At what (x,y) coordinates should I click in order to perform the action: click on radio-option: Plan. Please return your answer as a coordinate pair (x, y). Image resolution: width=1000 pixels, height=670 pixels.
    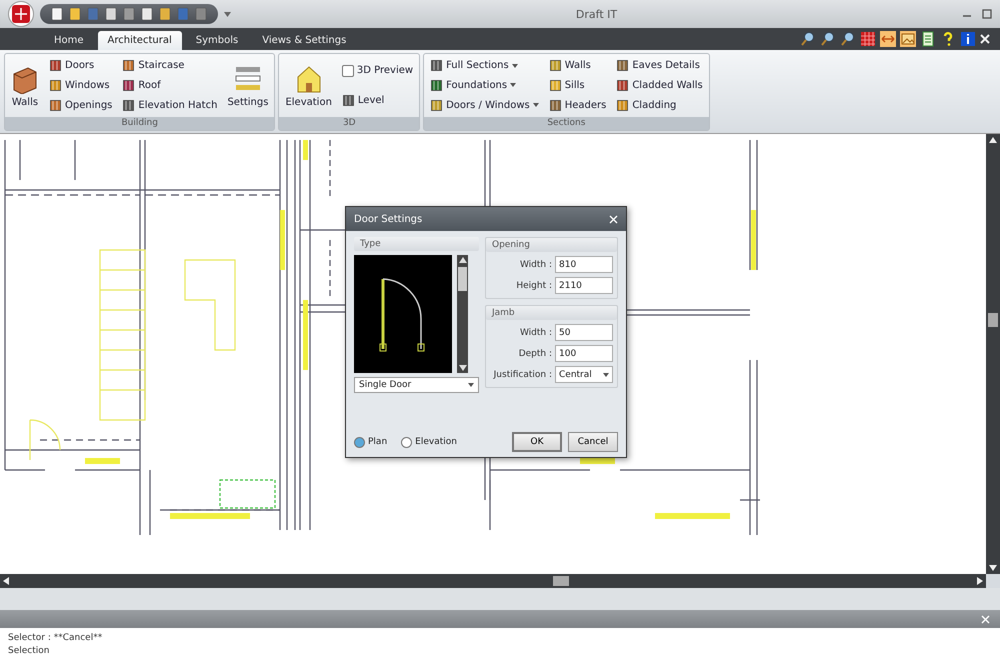
    Looking at the image, I should click on (371, 442).